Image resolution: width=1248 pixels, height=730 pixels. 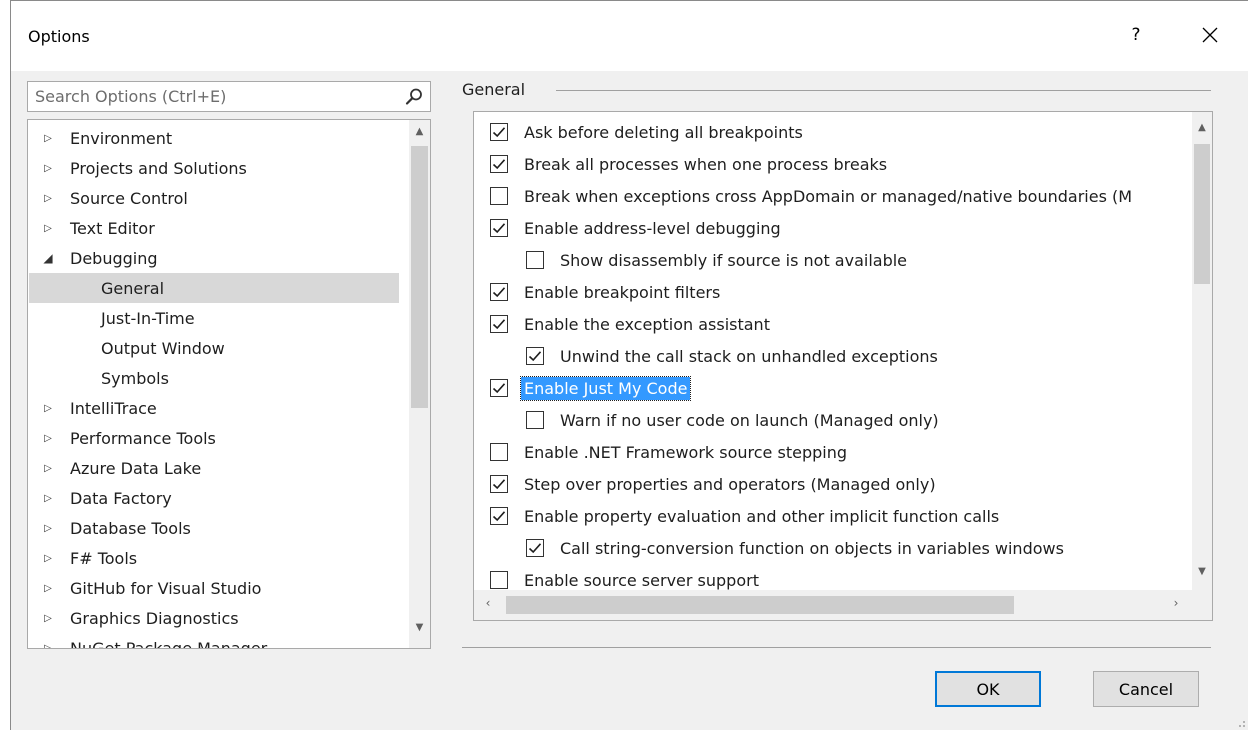 What do you see at coordinates (663, 132) in the screenshot?
I see `option-label: Ask before deleting all breakpoints` at bounding box center [663, 132].